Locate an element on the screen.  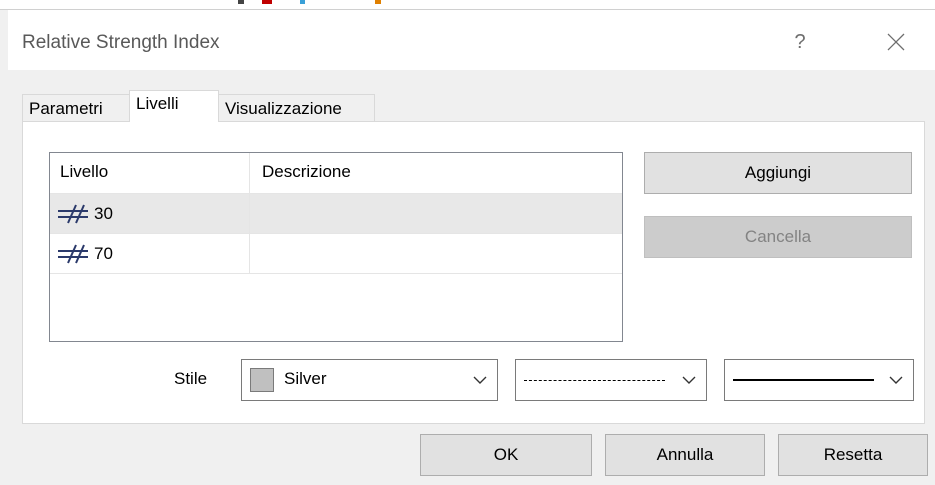
close-icon is located at coordinates (896, 42).